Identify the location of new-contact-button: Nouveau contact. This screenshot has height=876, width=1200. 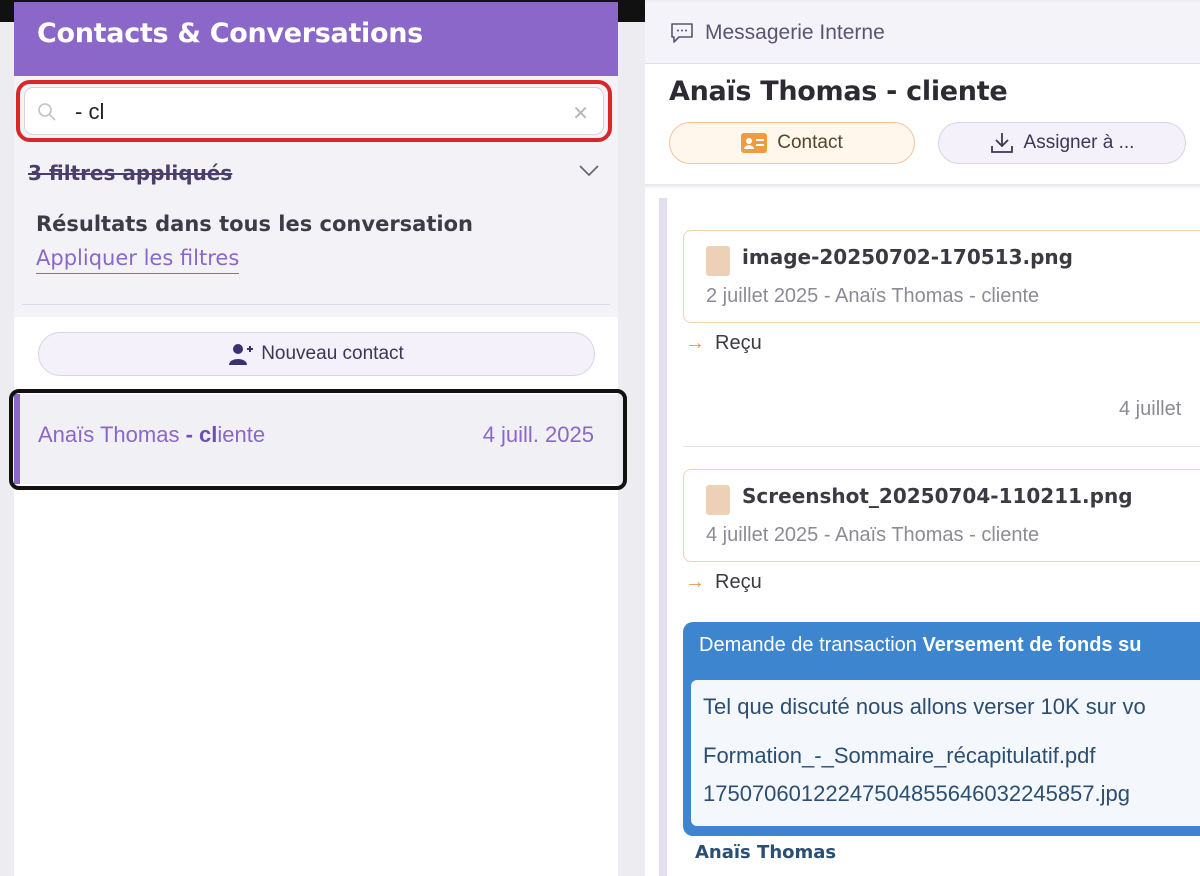
(316, 354).